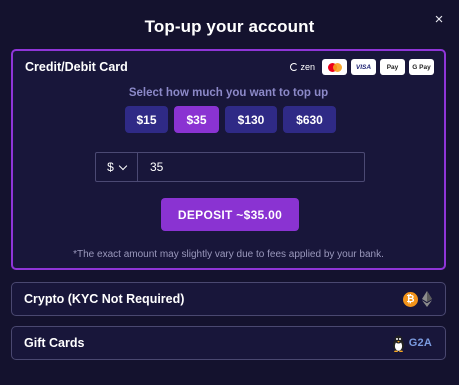 The height and width of the screenshot is (385, 459). I want to click on zen-label: zen, so click(307, 67).